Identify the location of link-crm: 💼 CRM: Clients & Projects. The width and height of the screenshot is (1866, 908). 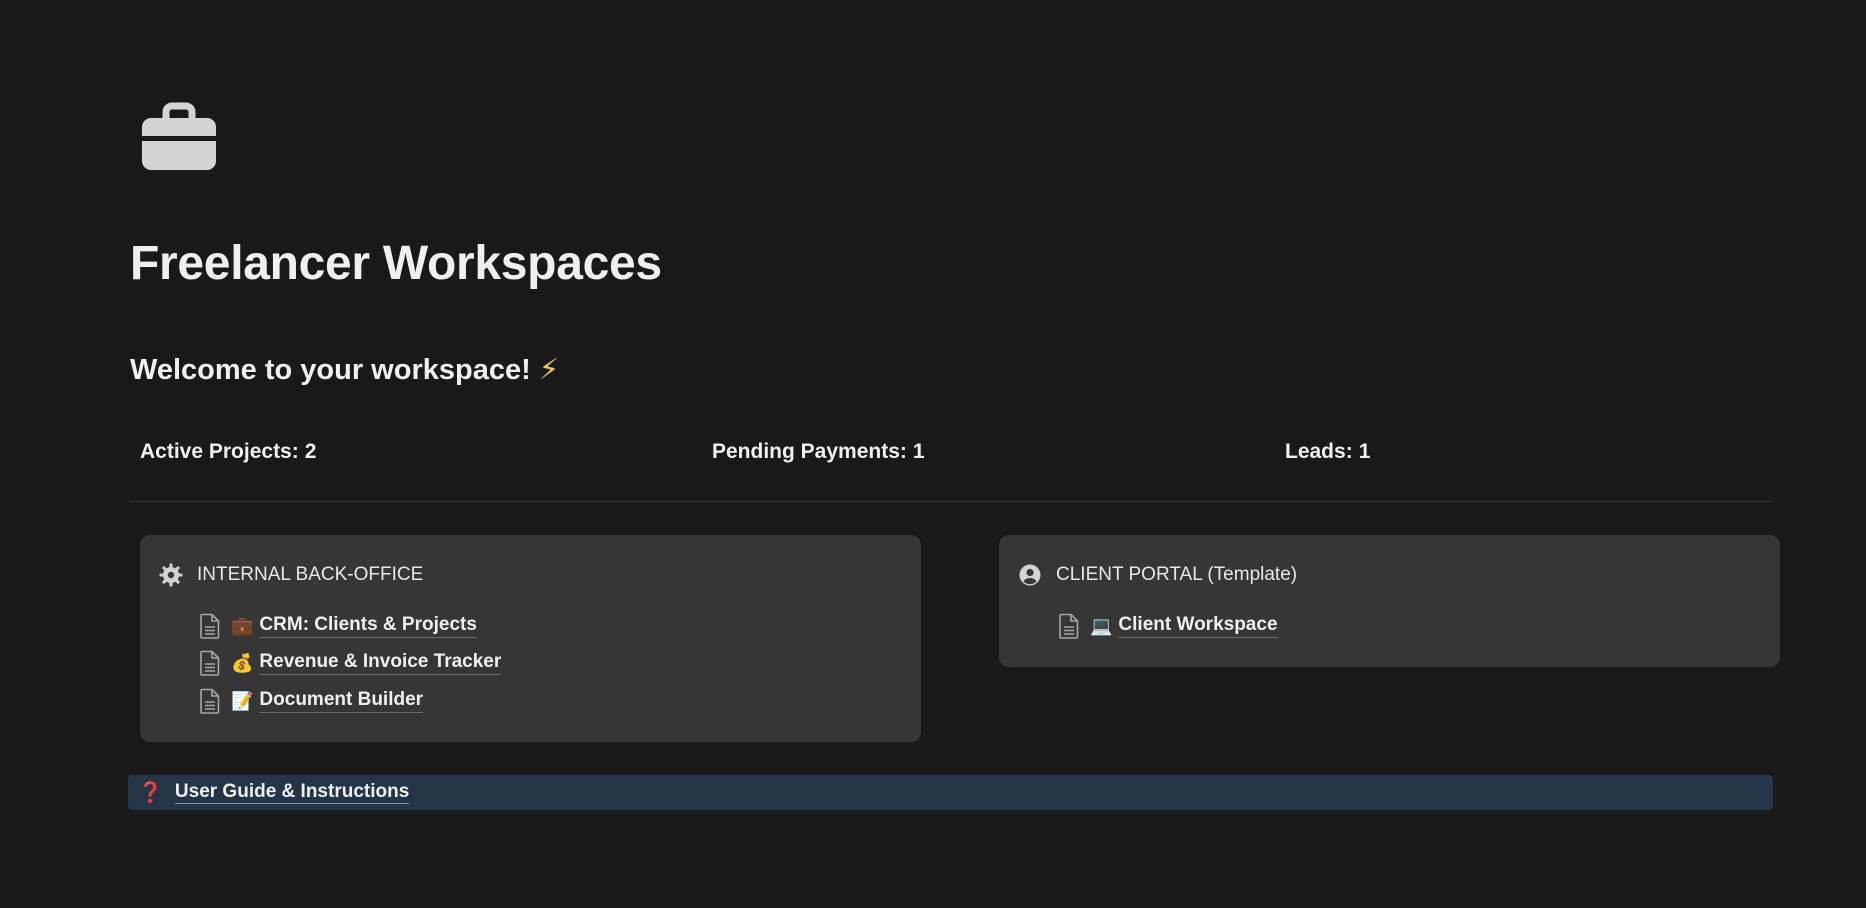
(338, 626).